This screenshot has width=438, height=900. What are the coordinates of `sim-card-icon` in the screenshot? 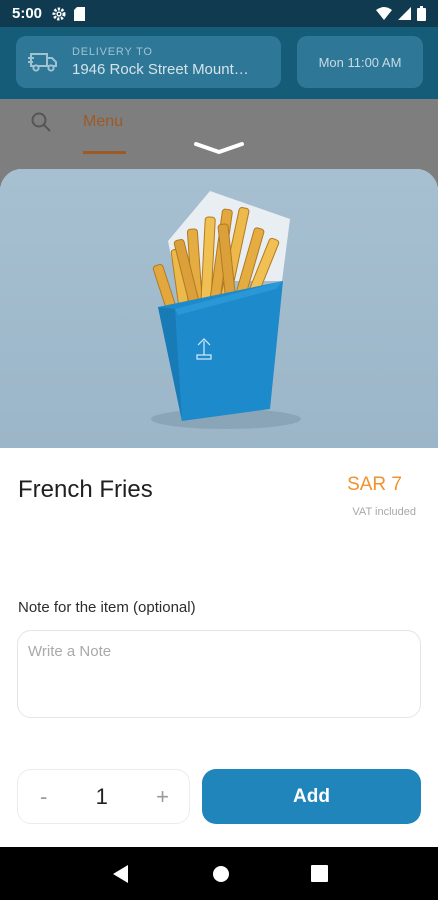 It's located at (80, 13).